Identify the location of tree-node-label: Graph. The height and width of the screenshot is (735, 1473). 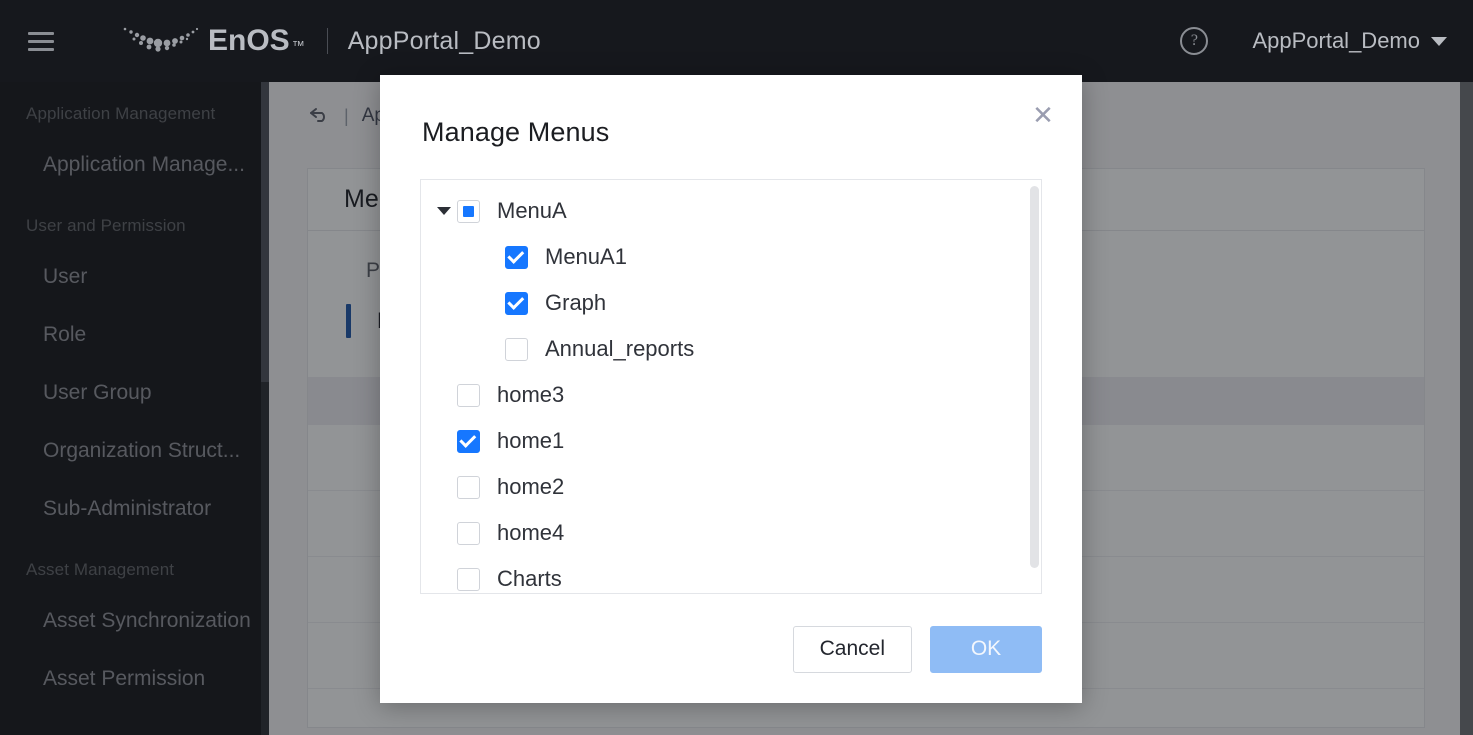
(576, 302).